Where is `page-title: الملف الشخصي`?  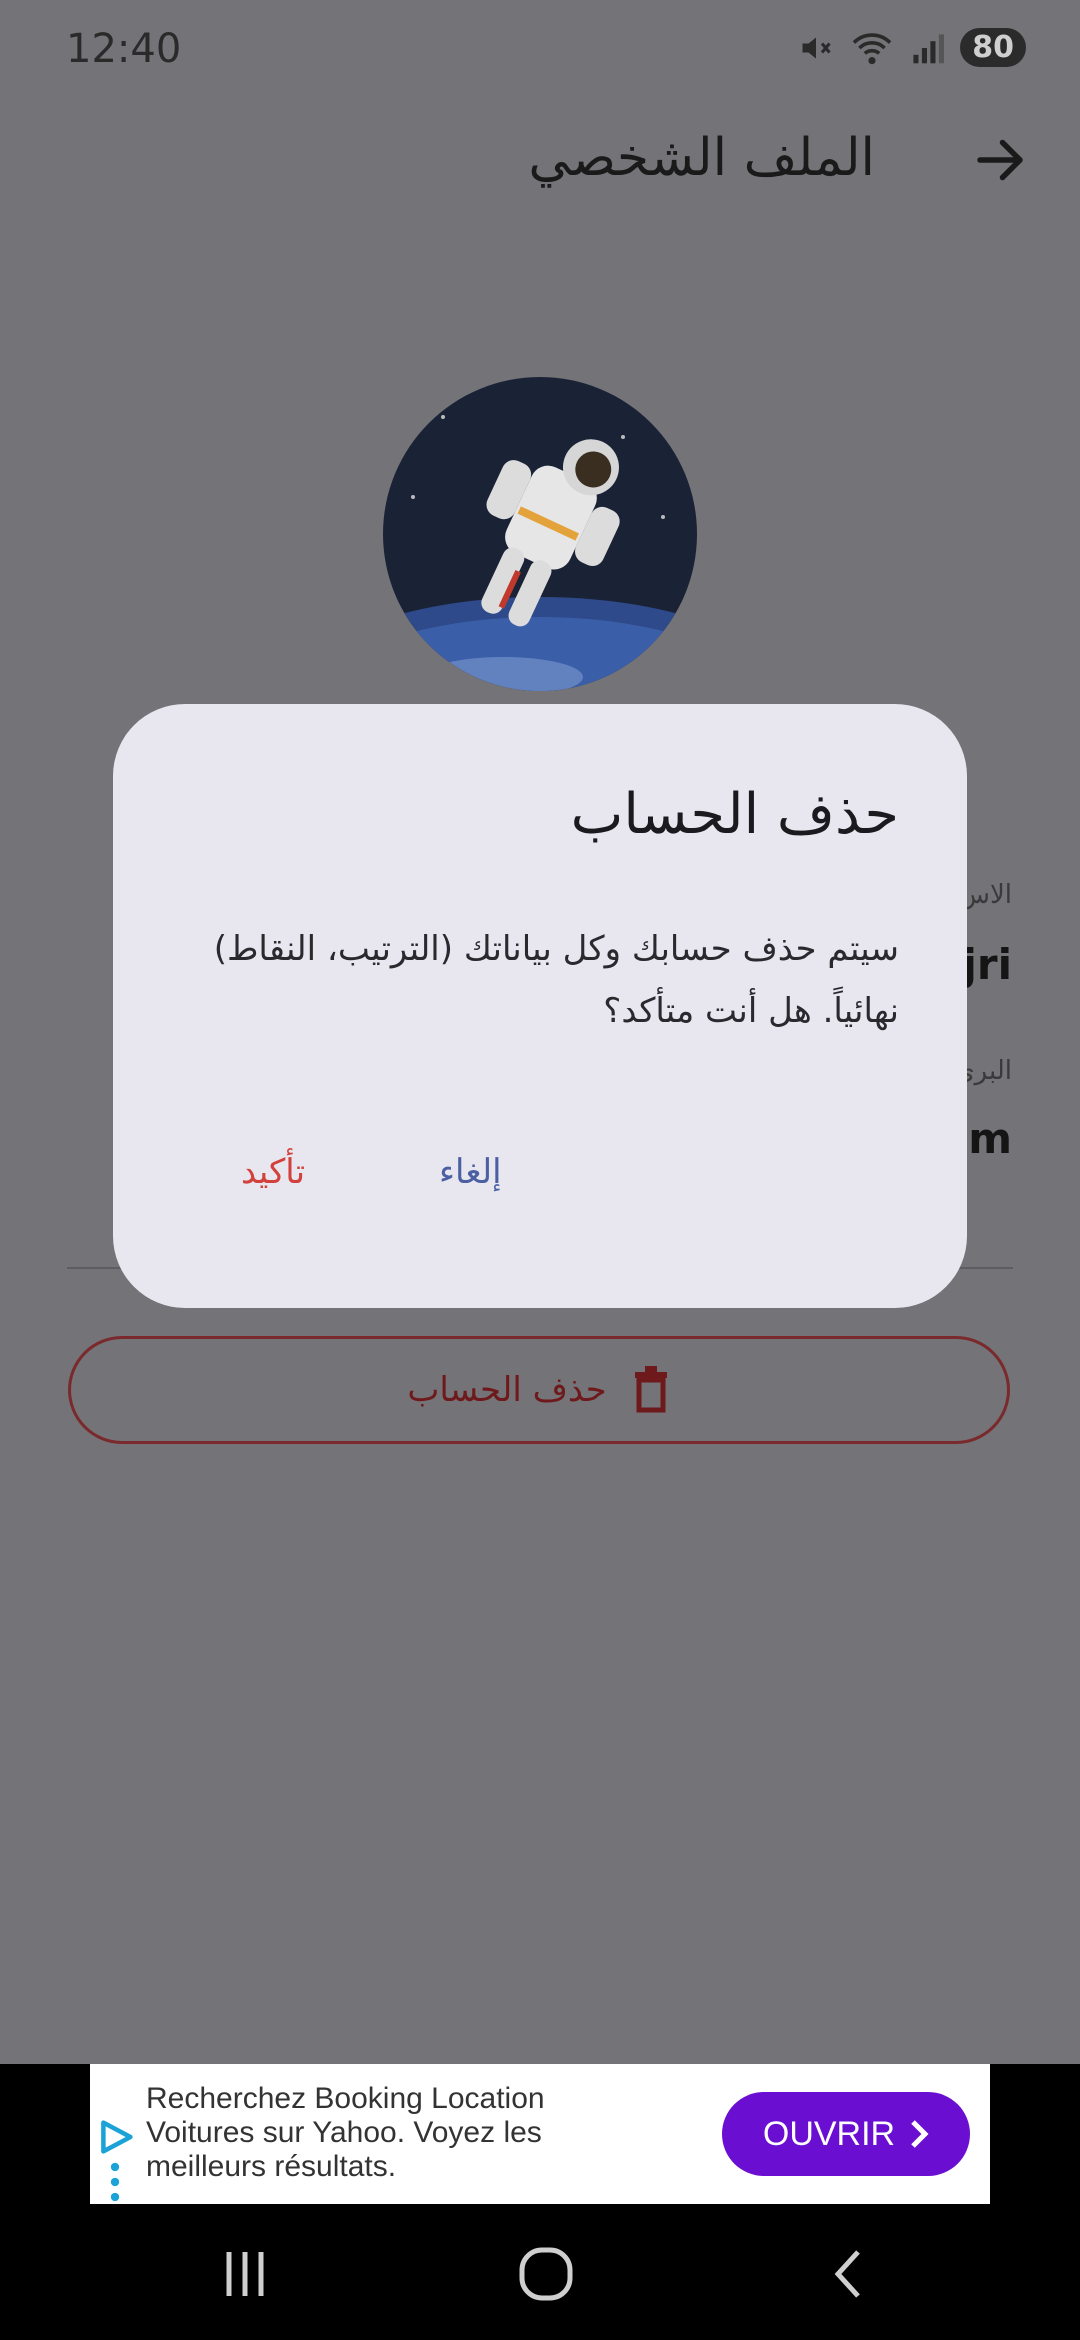
page-title: الملف الشخصي is located at coordinates (701, 158).